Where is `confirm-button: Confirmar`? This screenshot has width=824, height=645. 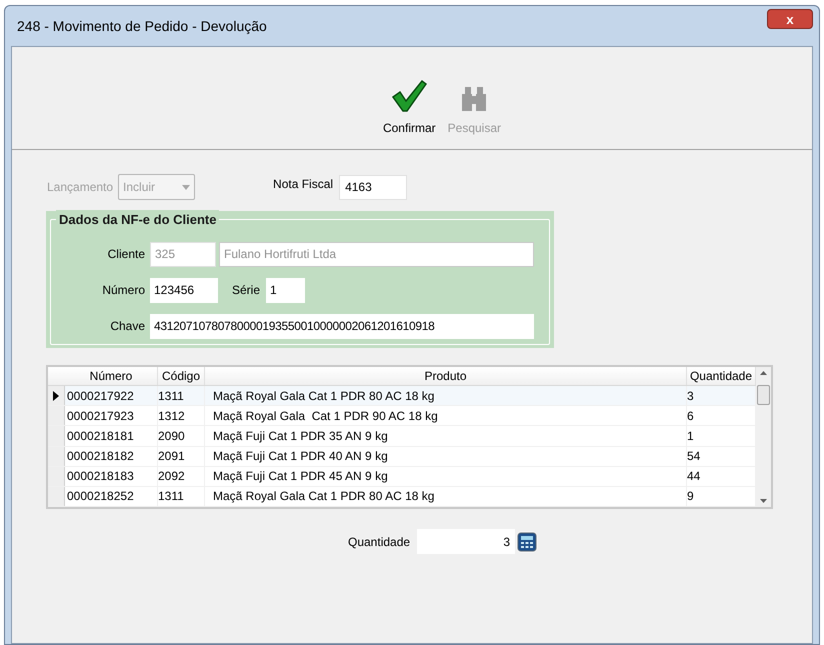
confirm-button: Confirmar is located at coordinates (409, 108).